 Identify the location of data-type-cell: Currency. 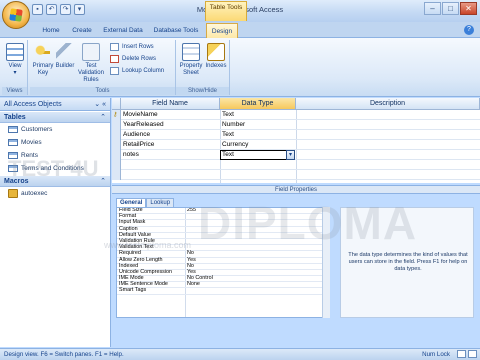
(258, 145).